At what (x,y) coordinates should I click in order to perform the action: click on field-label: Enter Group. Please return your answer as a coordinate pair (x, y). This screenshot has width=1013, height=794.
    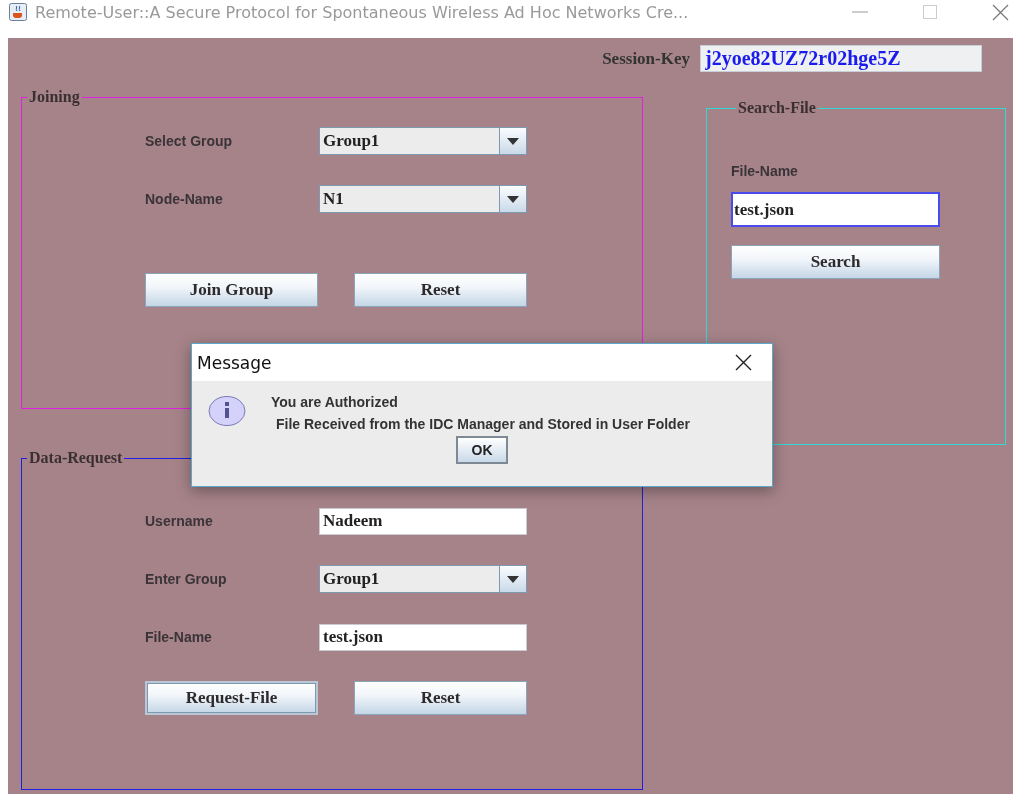
    Looking at the image, I should click on (186, 579).